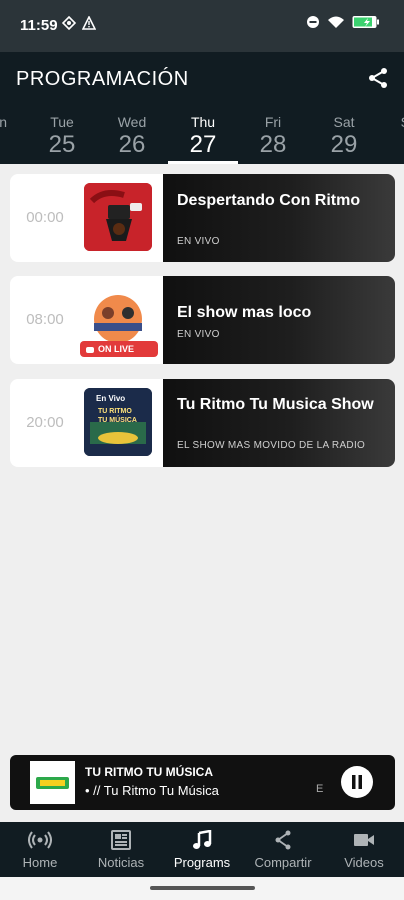  What do you see at coordinates (69, 23) in the screenshot?
I see `vpn-diamond-icon` at bounding box center [69, 23].